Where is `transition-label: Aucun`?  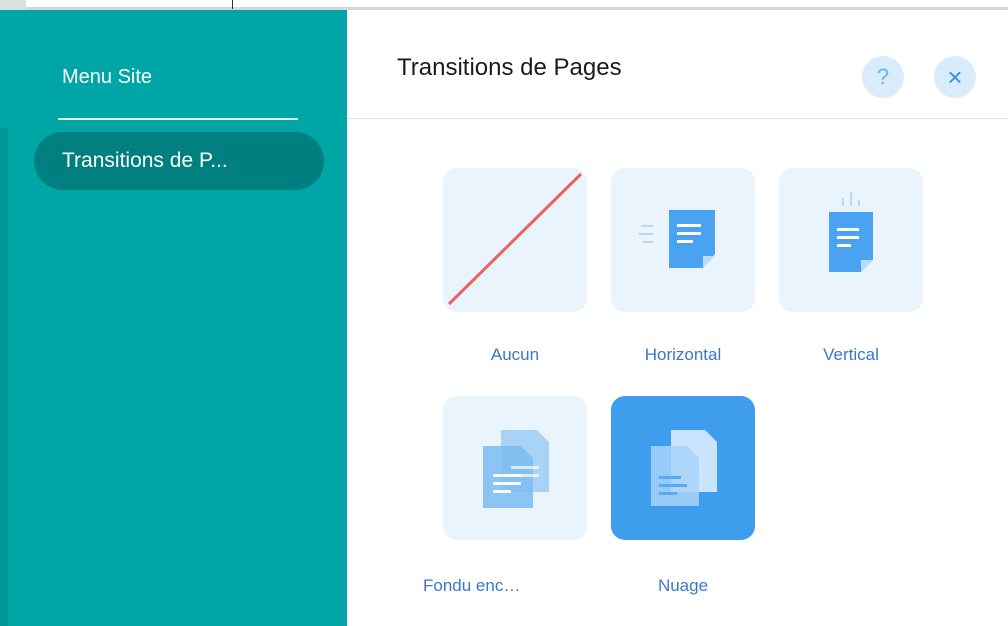 transition-label: Aucun is located at coordinates (515, 355).